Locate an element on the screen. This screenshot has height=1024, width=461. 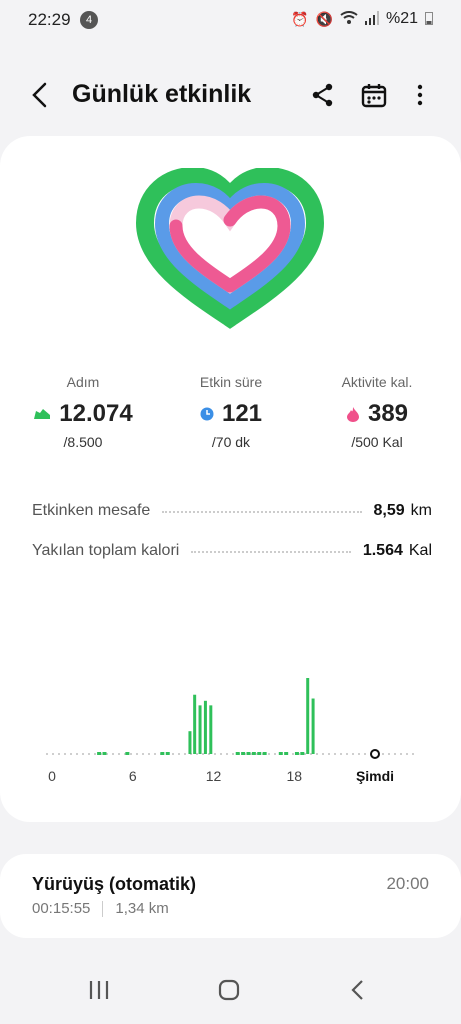
chart-tick-label: 6 is located at coordinates (132, 776).